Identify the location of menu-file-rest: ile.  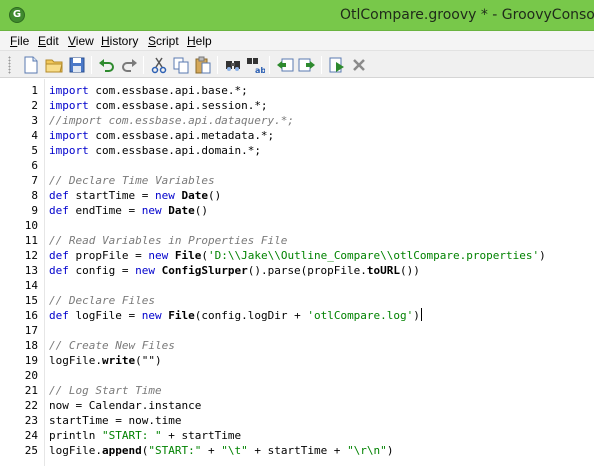
(23, 41).